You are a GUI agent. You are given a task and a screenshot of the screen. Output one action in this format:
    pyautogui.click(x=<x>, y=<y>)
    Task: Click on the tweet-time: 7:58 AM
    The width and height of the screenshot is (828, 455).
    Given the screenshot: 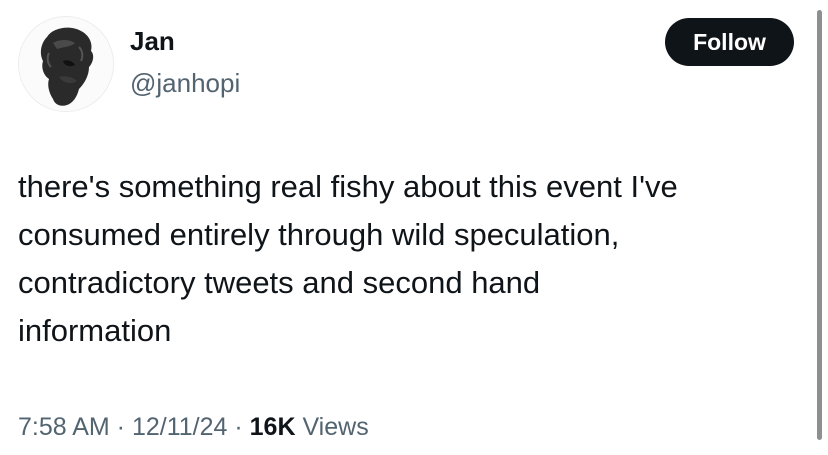 What is the action you would take?
    pyautogui.click(x=64, y=427)
    